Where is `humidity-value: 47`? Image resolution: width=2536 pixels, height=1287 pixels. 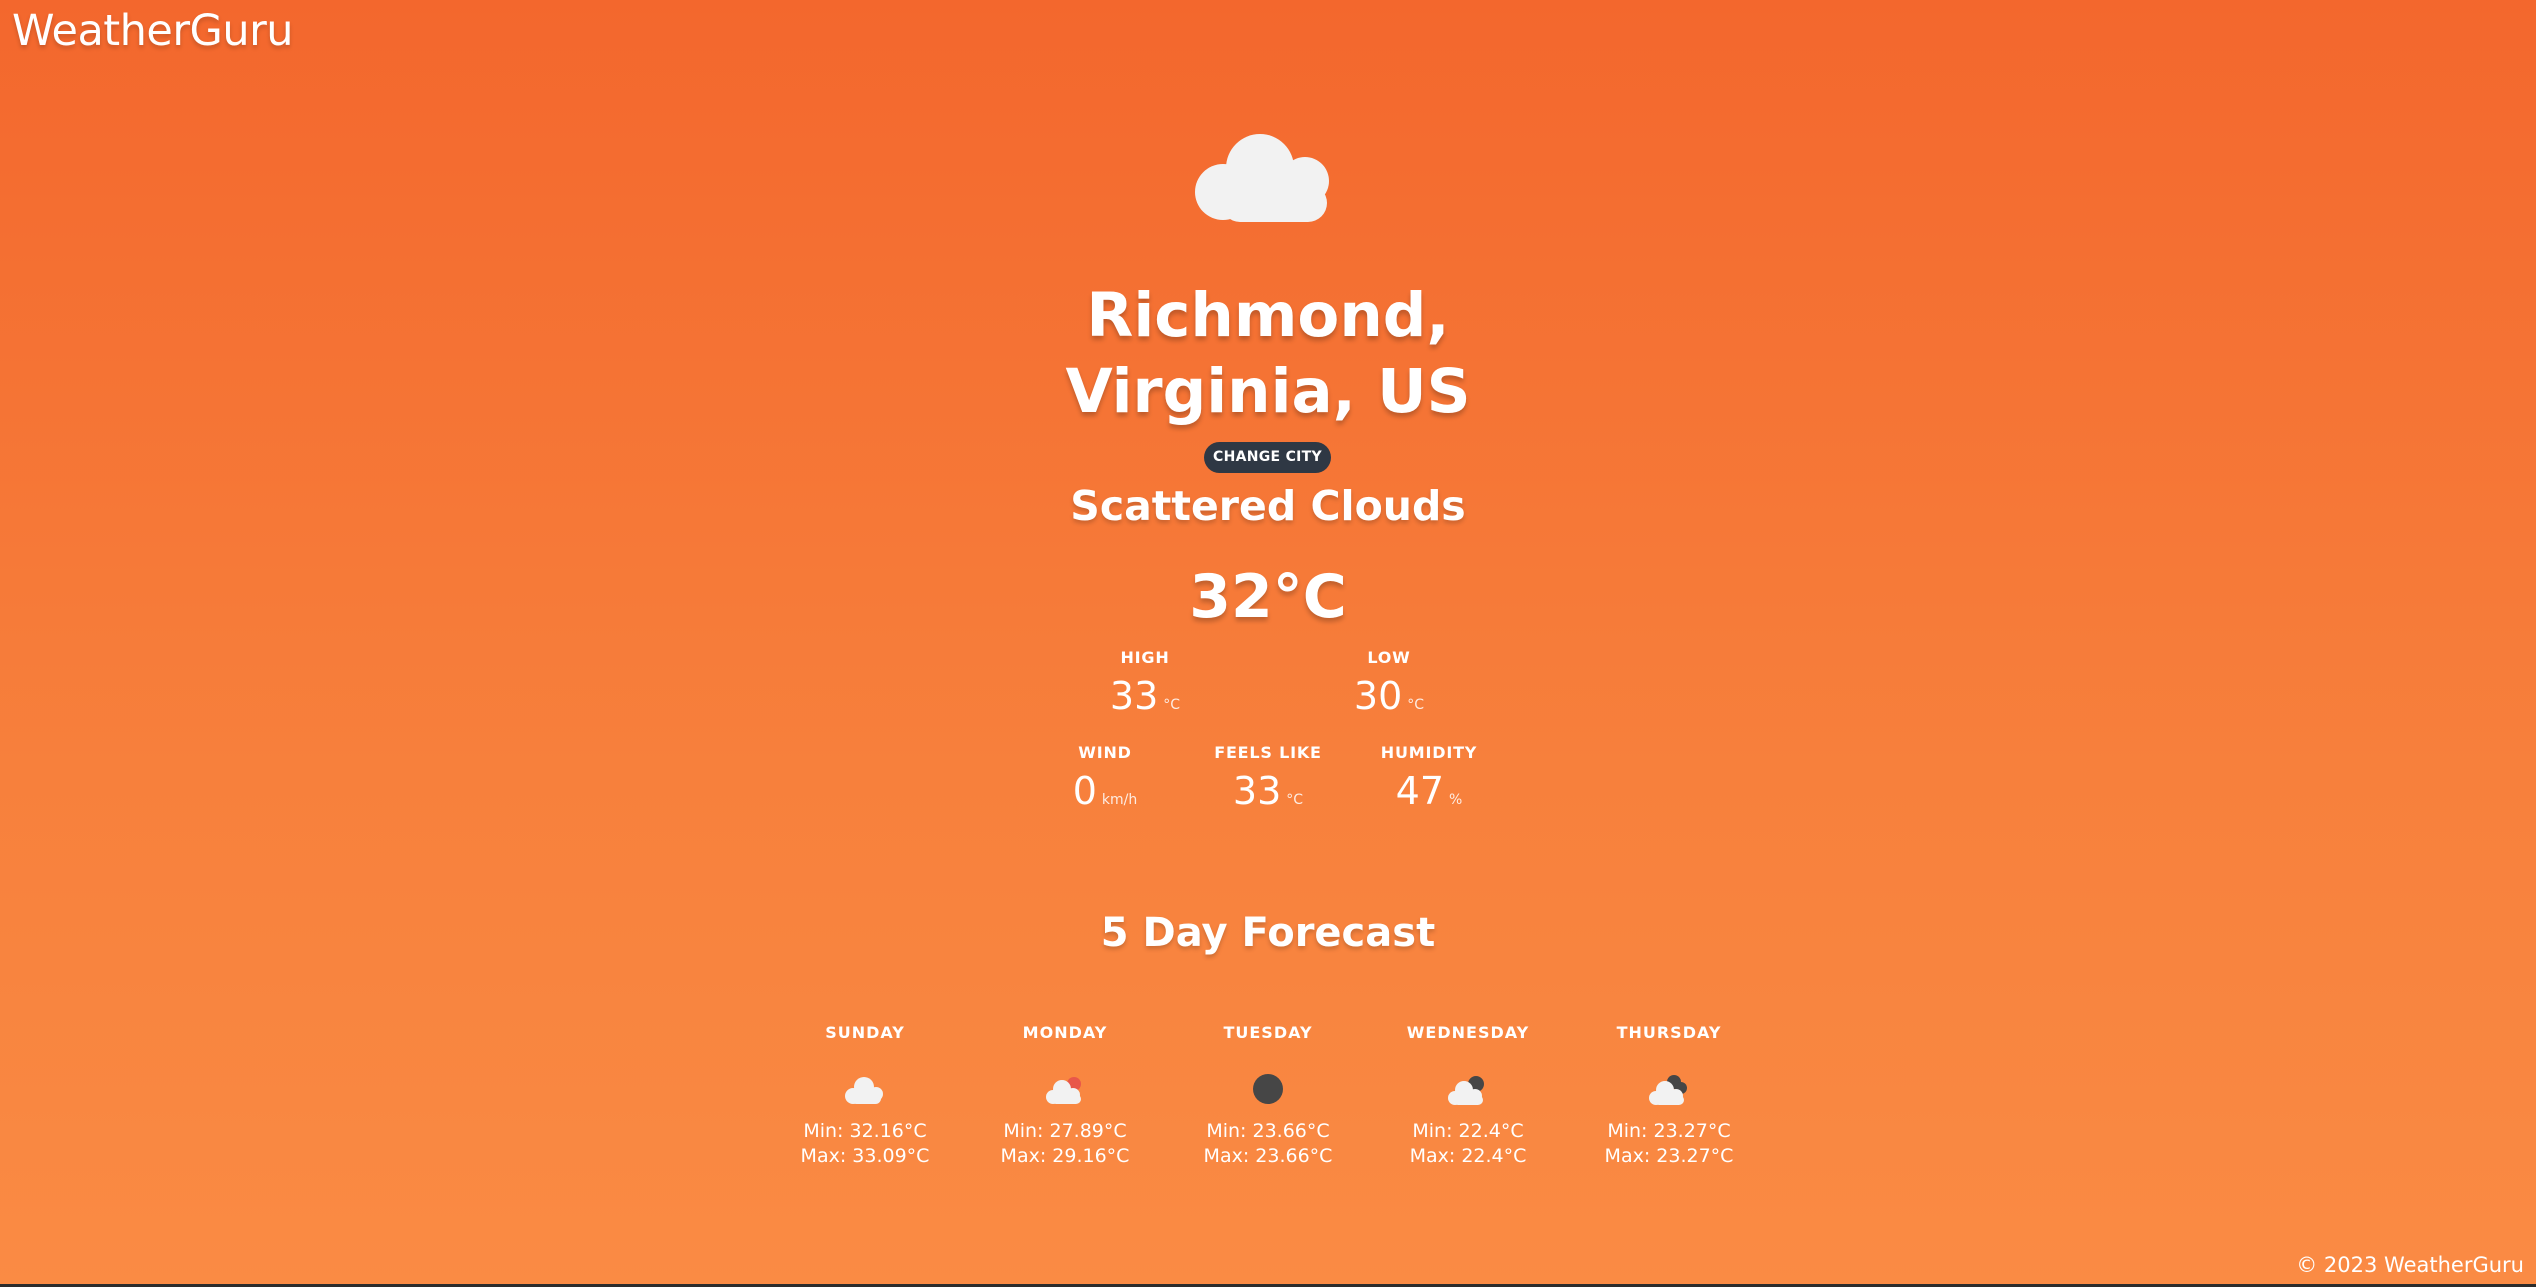 humidity-value: 47 is located at coordinates (1420, 791).